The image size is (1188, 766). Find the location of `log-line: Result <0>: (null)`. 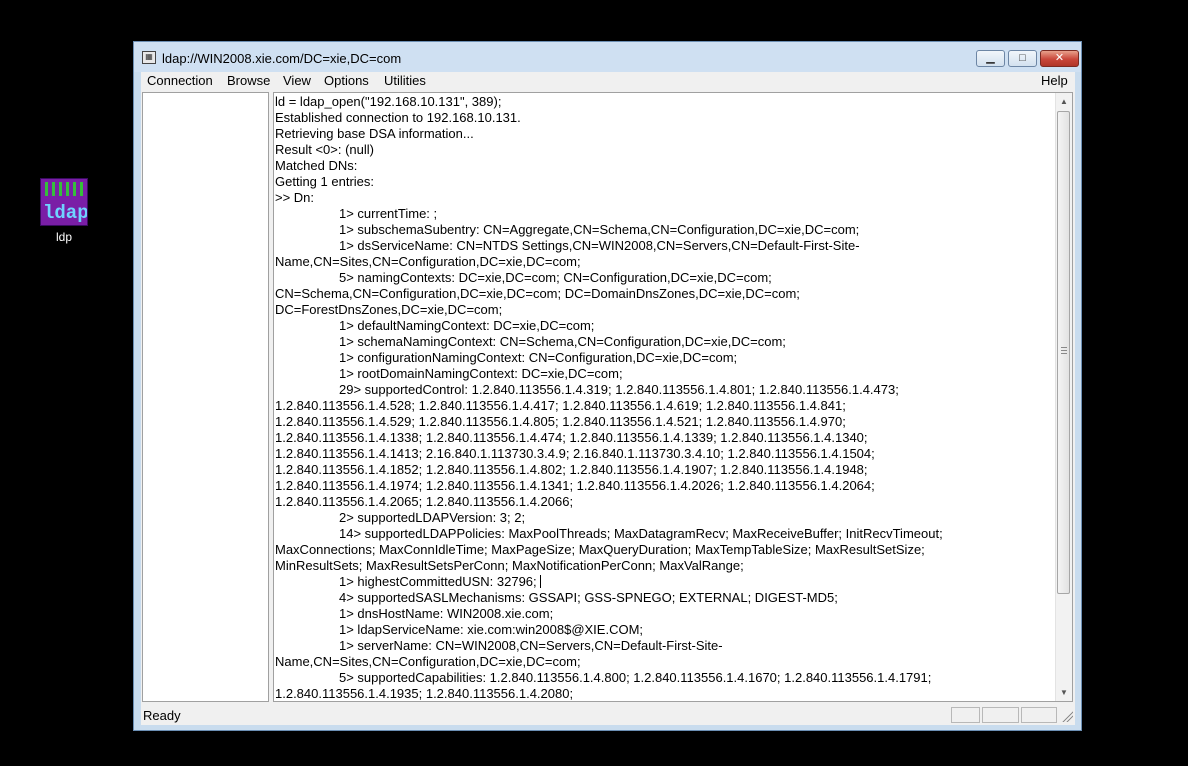

log-line: Result <0>: (null) is located at coordinates (324, 149).